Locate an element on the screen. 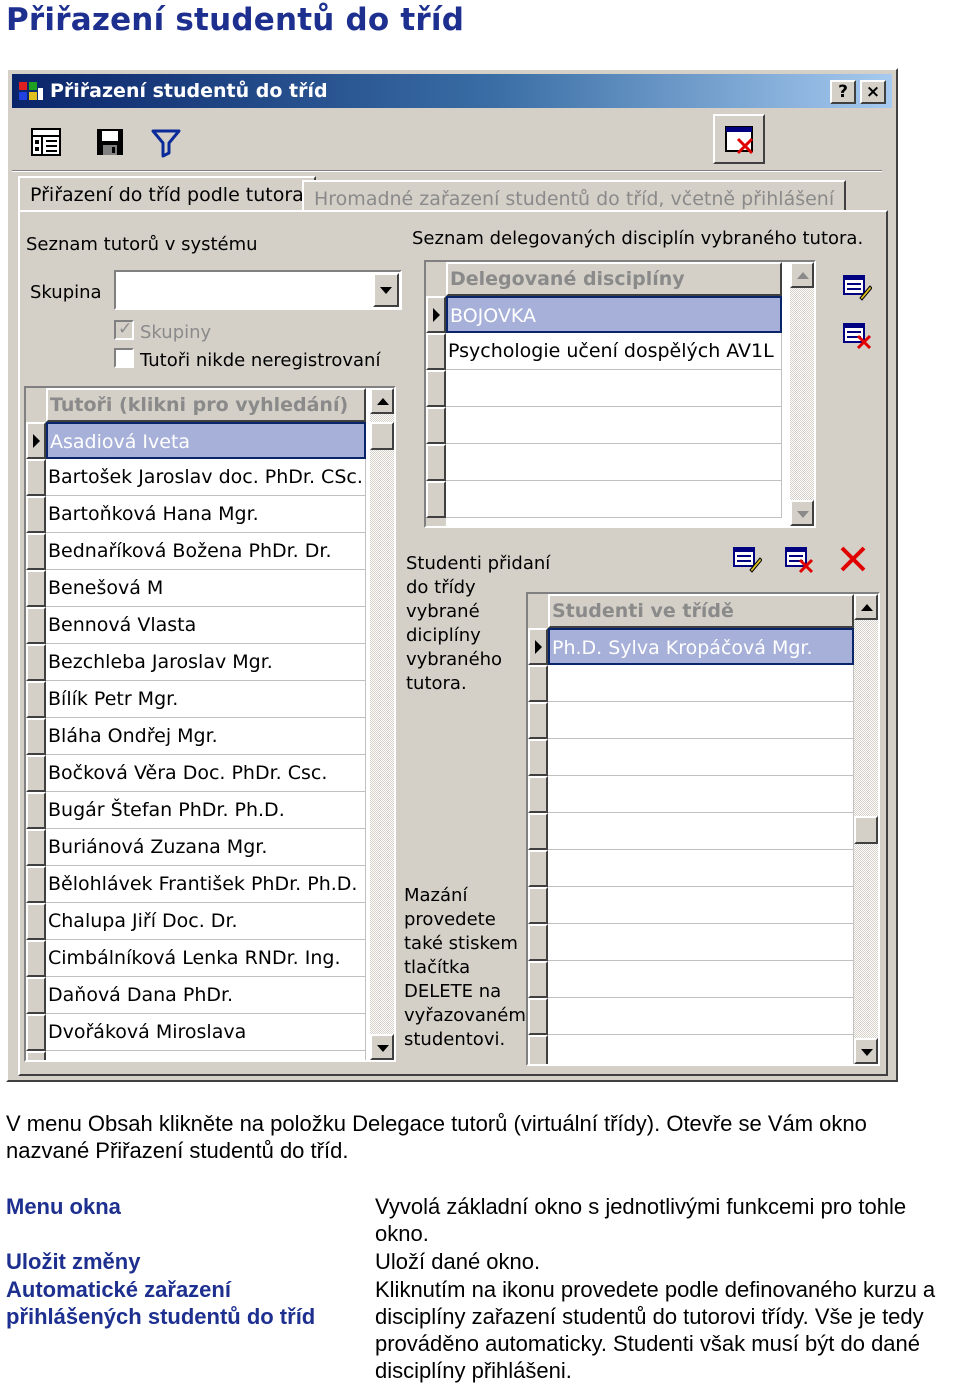 The width and height of the screenshot is (960, 1385). tutor-row: Bartoňková Hana Mgr. is located at coordinates (206, 514).